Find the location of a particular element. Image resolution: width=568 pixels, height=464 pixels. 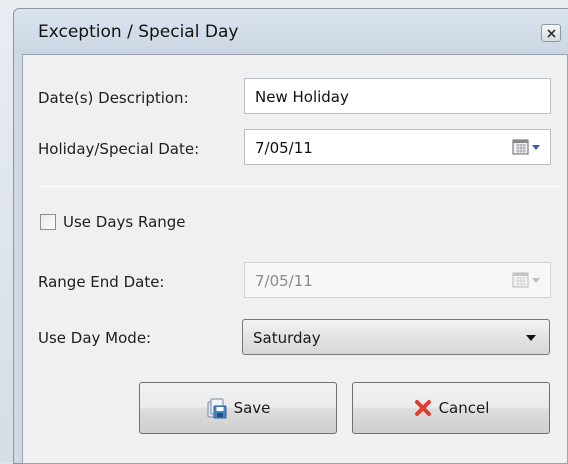

close-button is located at coordinates (551, 33).